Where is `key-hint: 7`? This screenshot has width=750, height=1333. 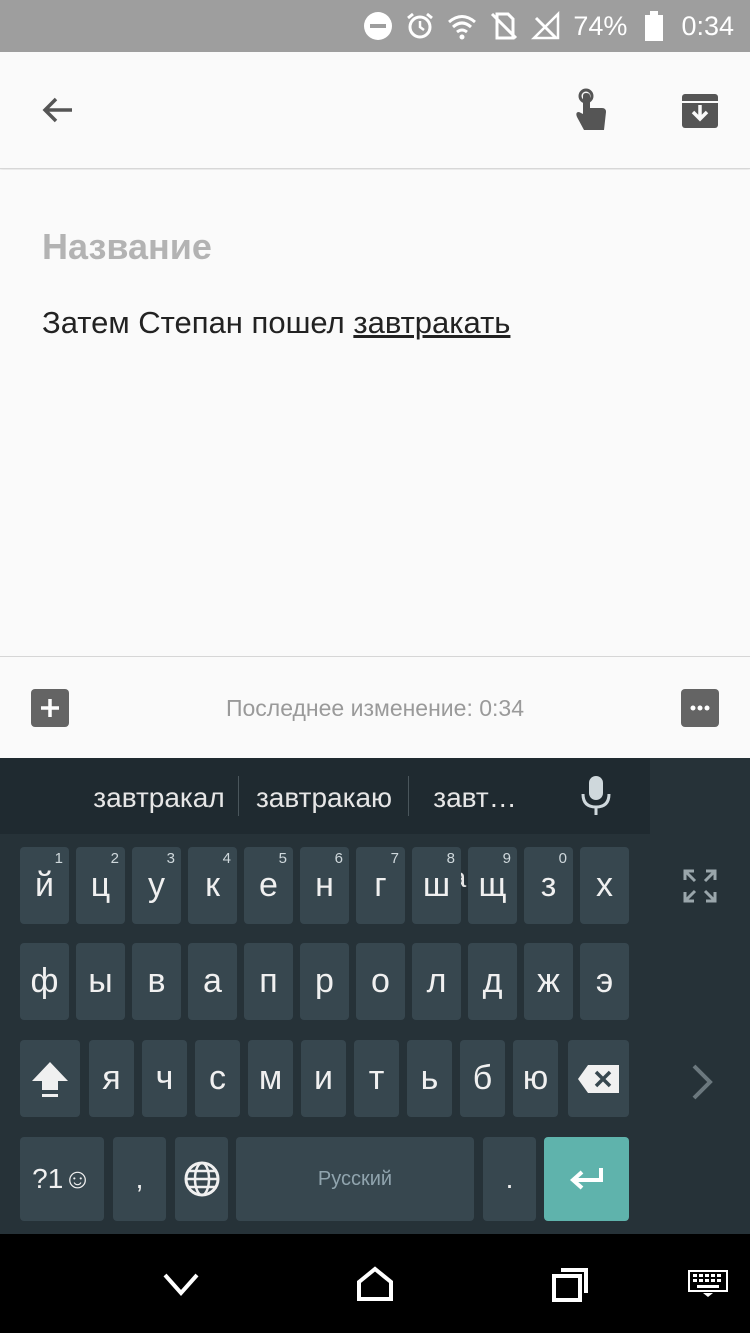
key-hint: 7 is located at coordinates (394, 858).